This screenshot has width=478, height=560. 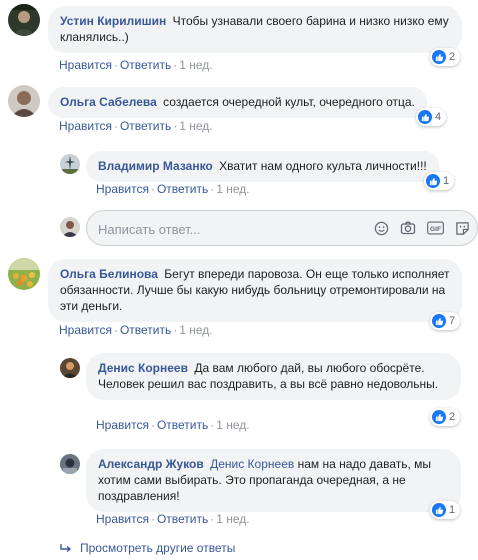 What do you see at coordinates (323, 166) in the screenshot?
I see `comment-text: Хватит нам одного культа личности!!!` at bounding box center [323, 166].